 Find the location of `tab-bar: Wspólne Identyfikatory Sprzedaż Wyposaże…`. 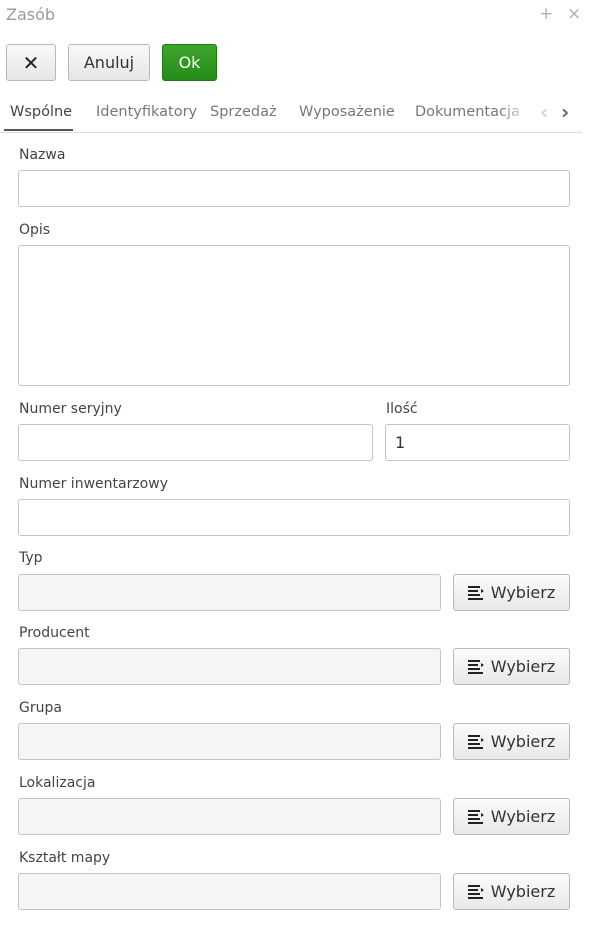

tab-bar: Wspólne Identyfikatory Sprzedaż Wyposaże… is located at coordinates (291, 112).